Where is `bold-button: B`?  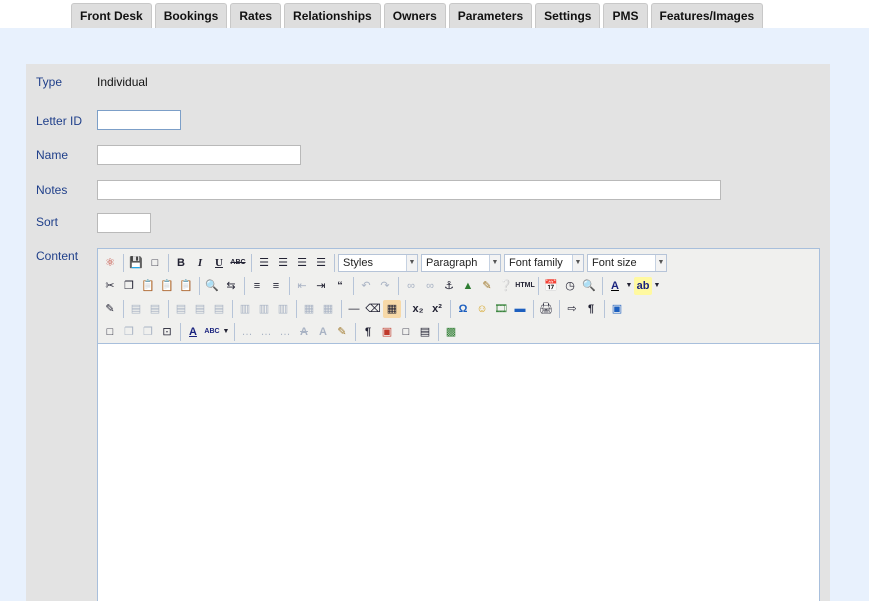 bold-button: B is located at coordinates (181, 263).